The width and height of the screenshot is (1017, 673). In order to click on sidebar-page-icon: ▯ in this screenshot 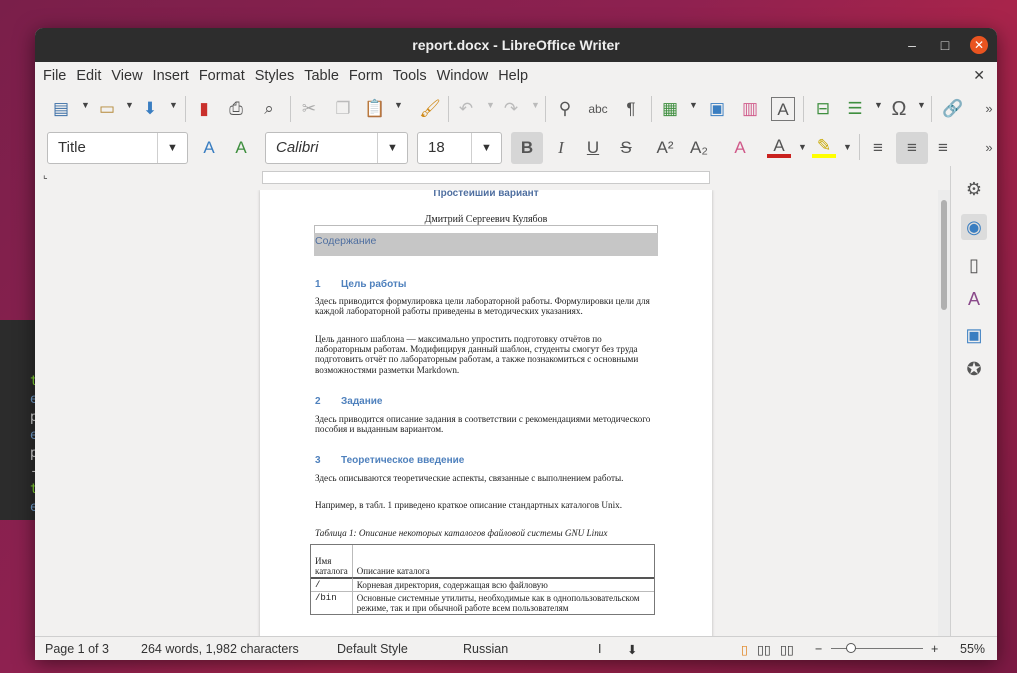, I will do `click(974, 265)`.